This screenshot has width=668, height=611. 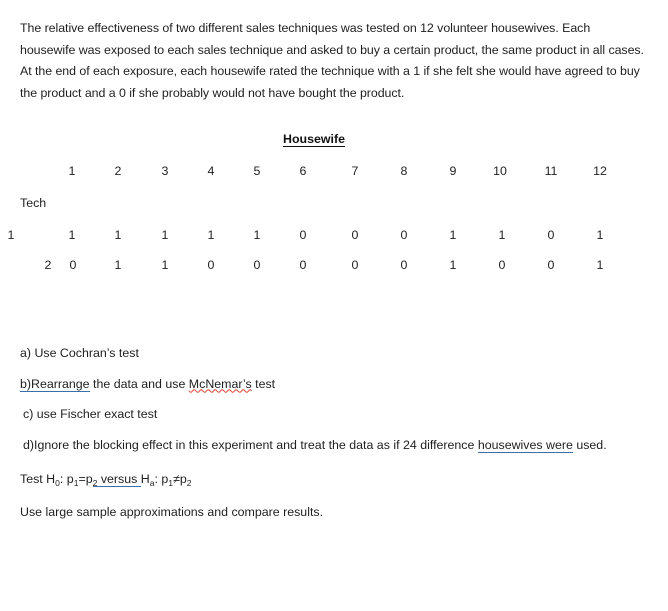 What do you see at coordinates (38, 479) in the screenshot?
I see `hypothesis-lead: Test H` at bounding box center [38, 479].